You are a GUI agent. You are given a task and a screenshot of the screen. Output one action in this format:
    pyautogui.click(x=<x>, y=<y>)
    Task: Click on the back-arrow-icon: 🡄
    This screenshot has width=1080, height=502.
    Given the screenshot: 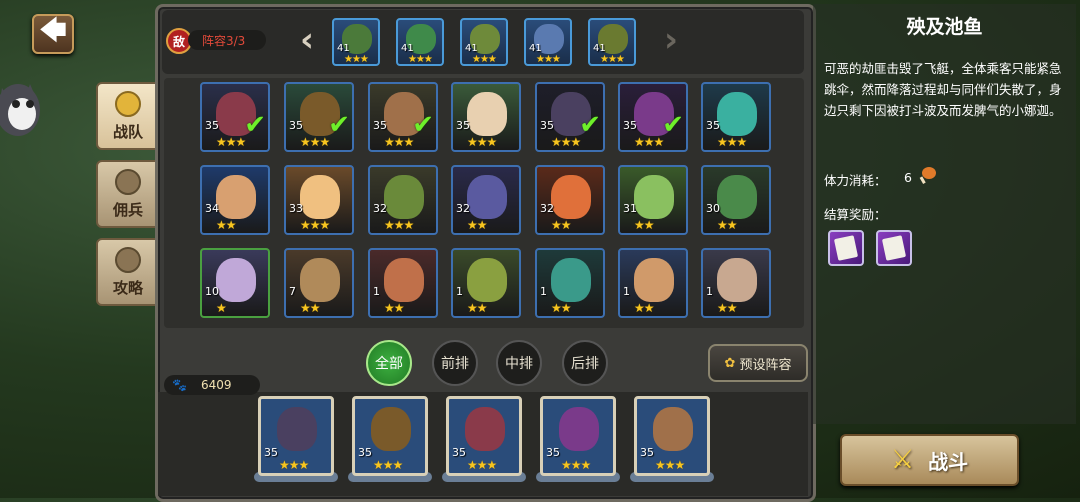 What is the action you would take?
    pyautogui.click(x=53, y=31)
    